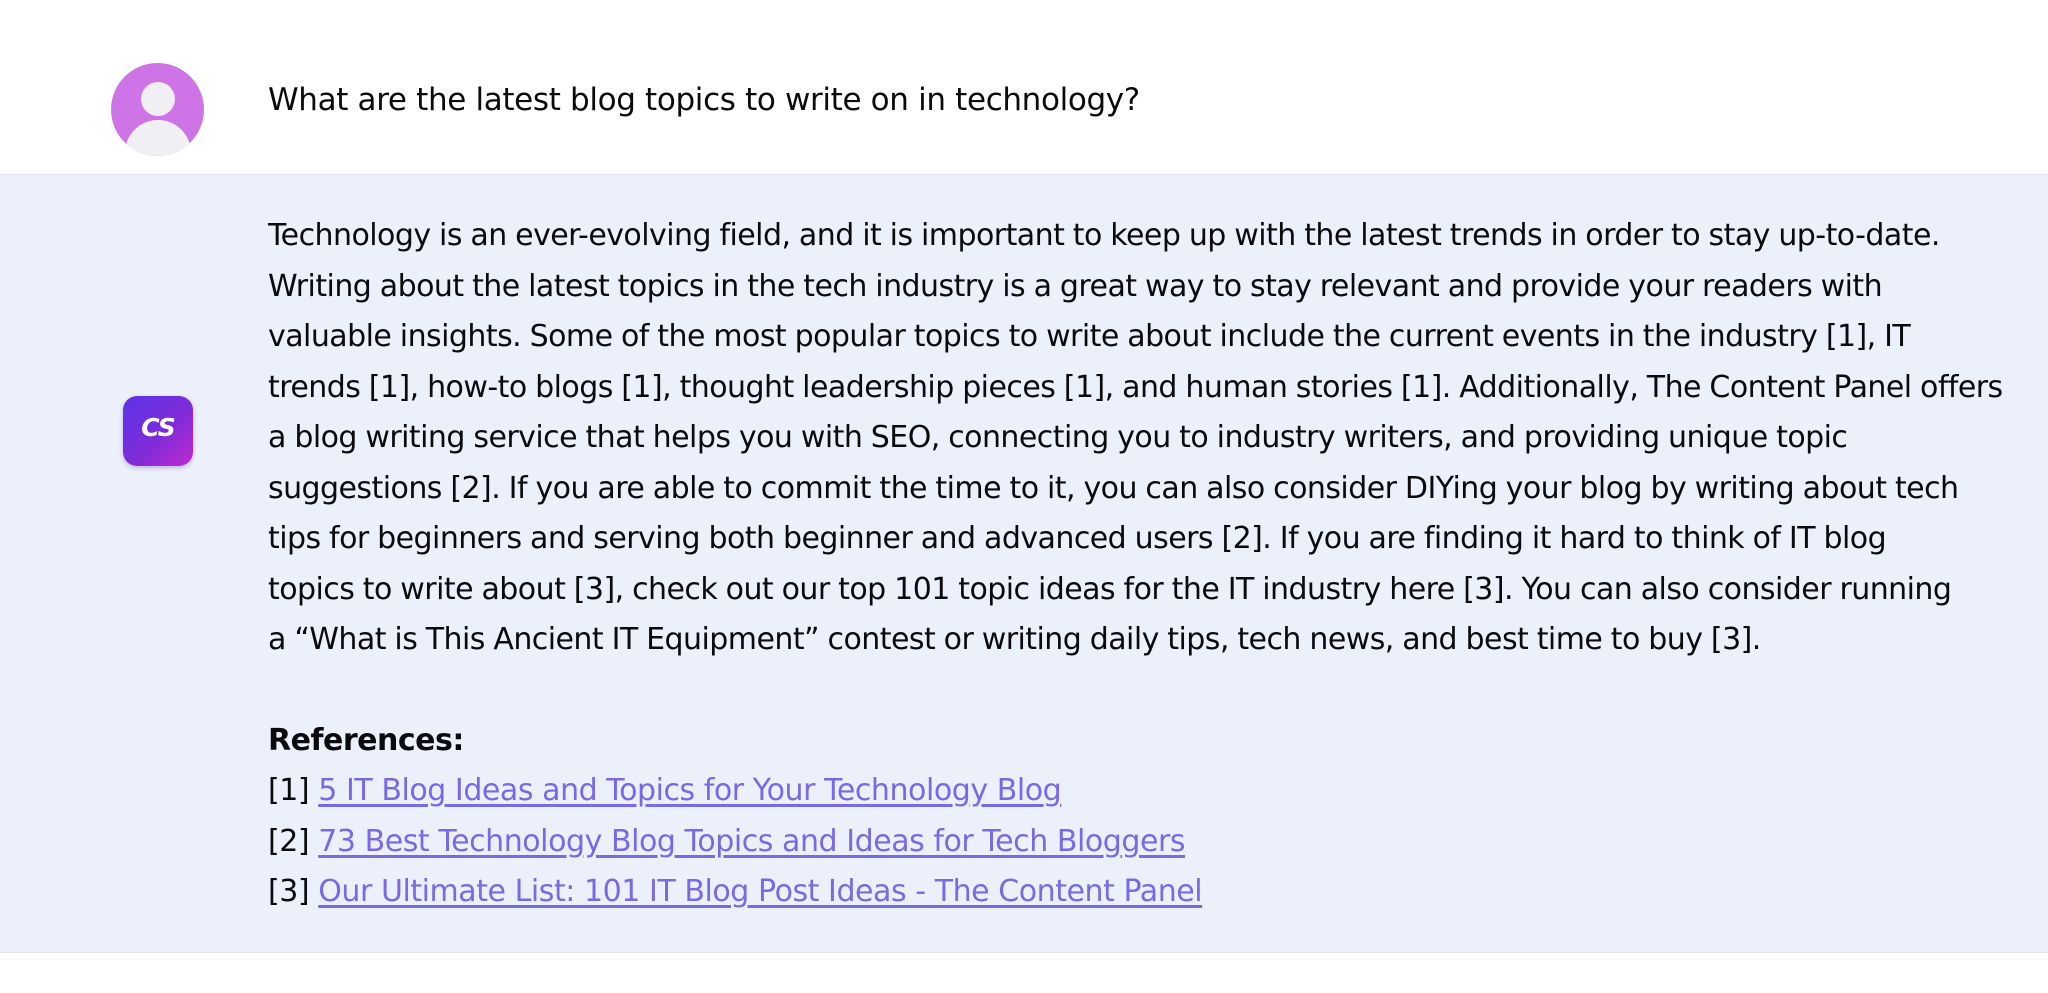  Describe the element at coordinates (366, 740) in the screenshot. I see `references-heading: References:` at that location.